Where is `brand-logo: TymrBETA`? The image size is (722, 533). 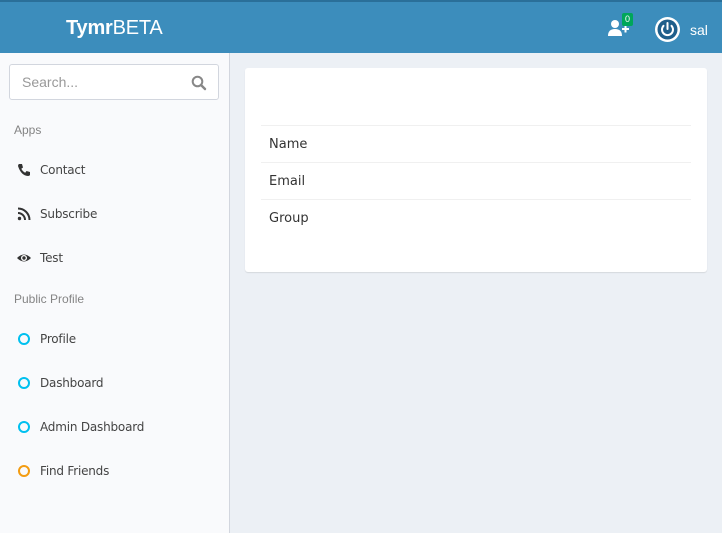 brand-logo: TymrBETA is located at coordinates (114, 28).